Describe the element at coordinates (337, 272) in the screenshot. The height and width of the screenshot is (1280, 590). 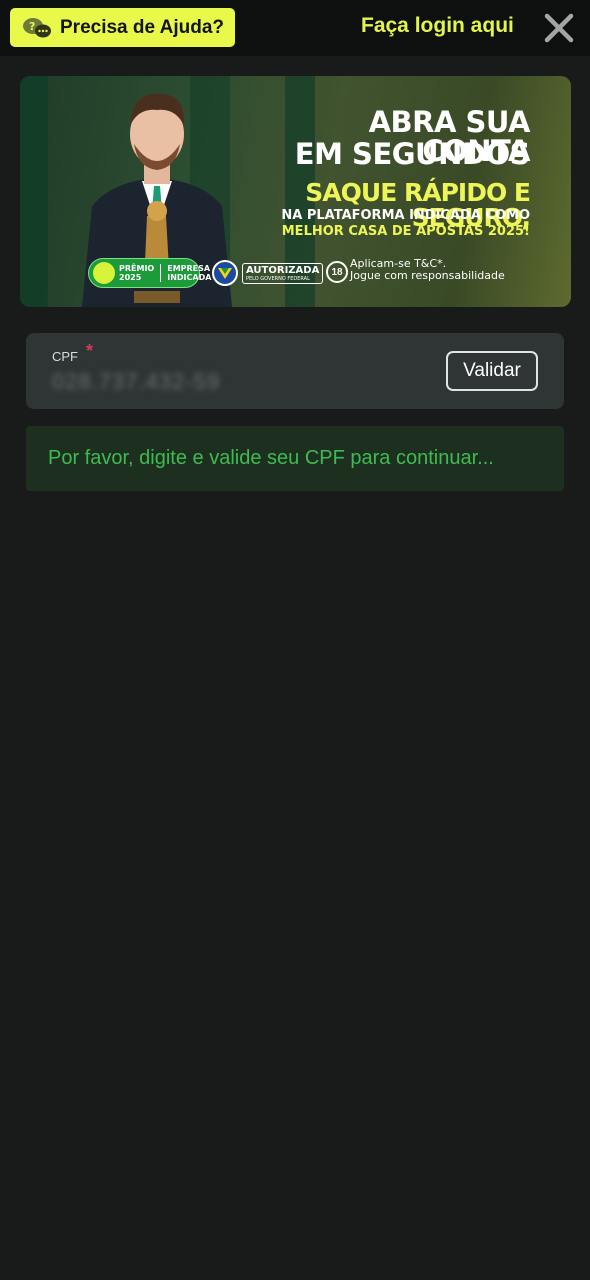
I see `age-restriction-icon: 18` at that location.